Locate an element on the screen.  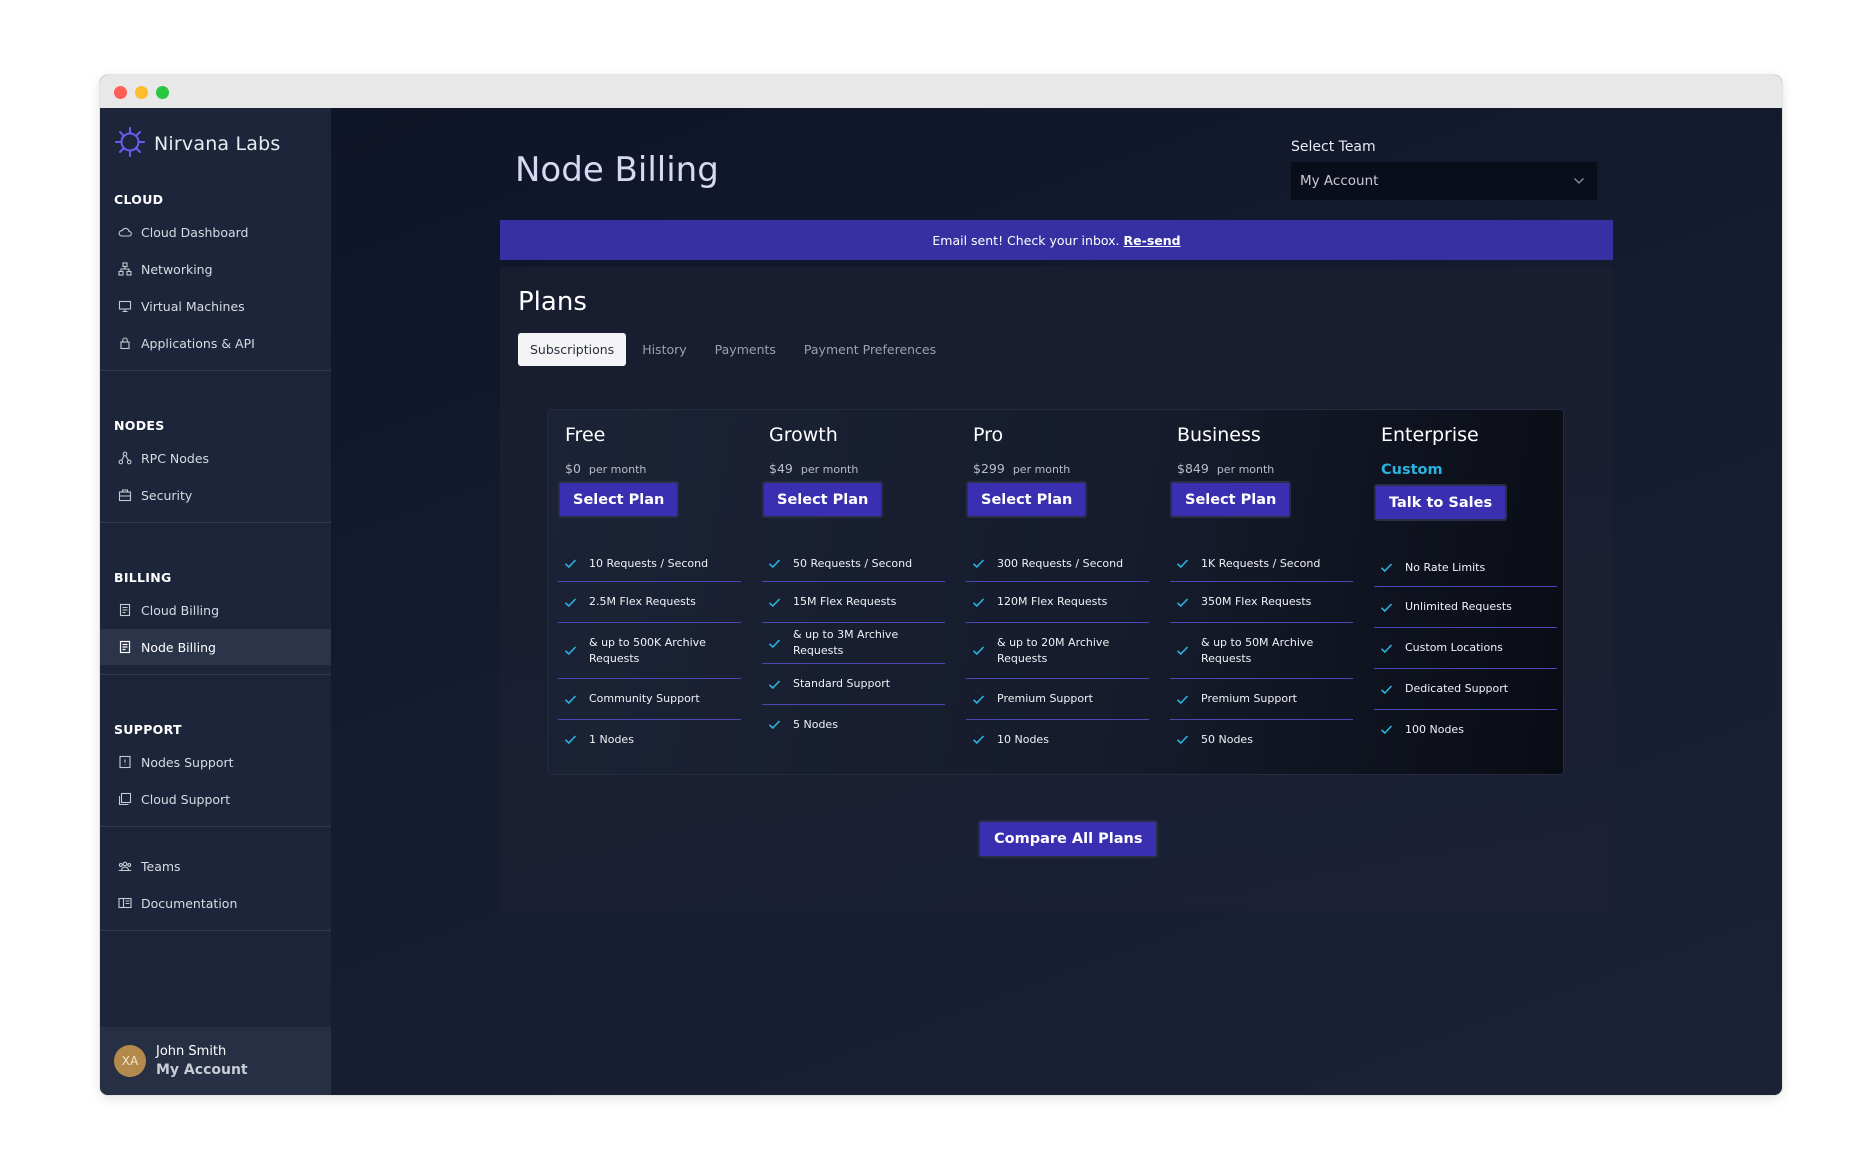
price-amount: $49 is located at coordinates (781, 468).